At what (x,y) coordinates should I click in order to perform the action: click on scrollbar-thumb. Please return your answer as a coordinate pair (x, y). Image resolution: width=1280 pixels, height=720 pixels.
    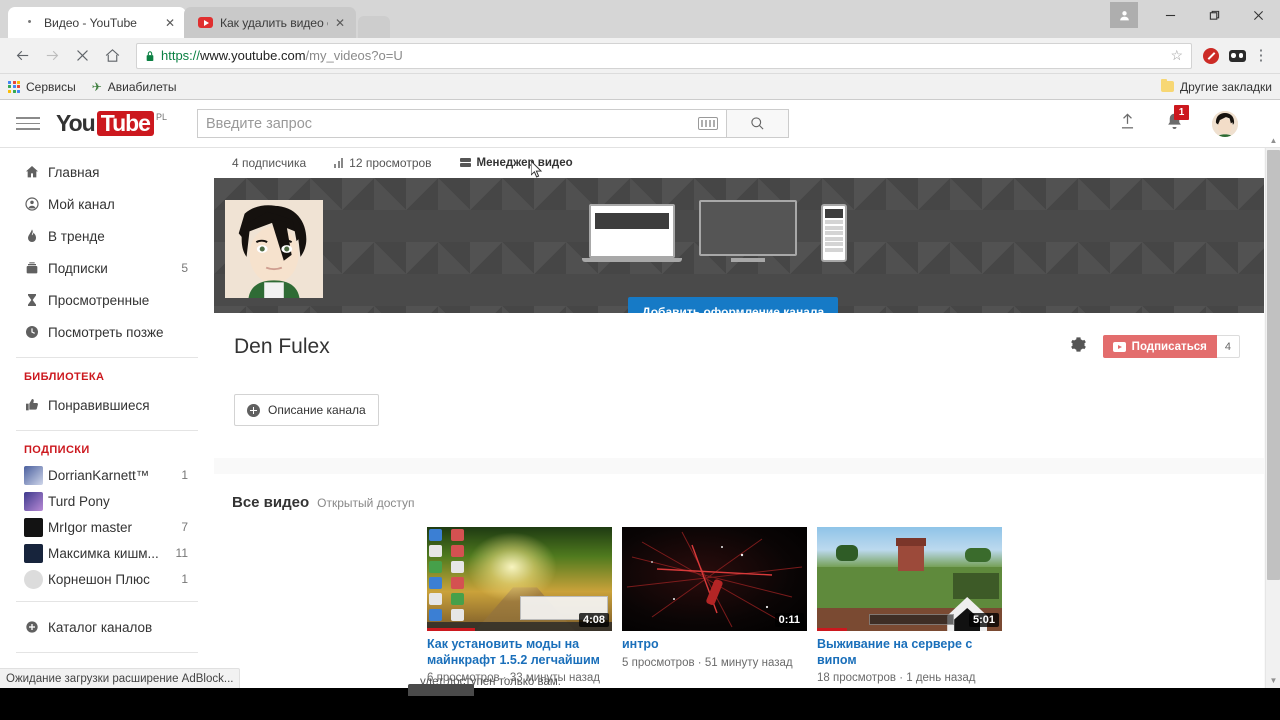
    Looking at the image, I should click on (1273, 365).